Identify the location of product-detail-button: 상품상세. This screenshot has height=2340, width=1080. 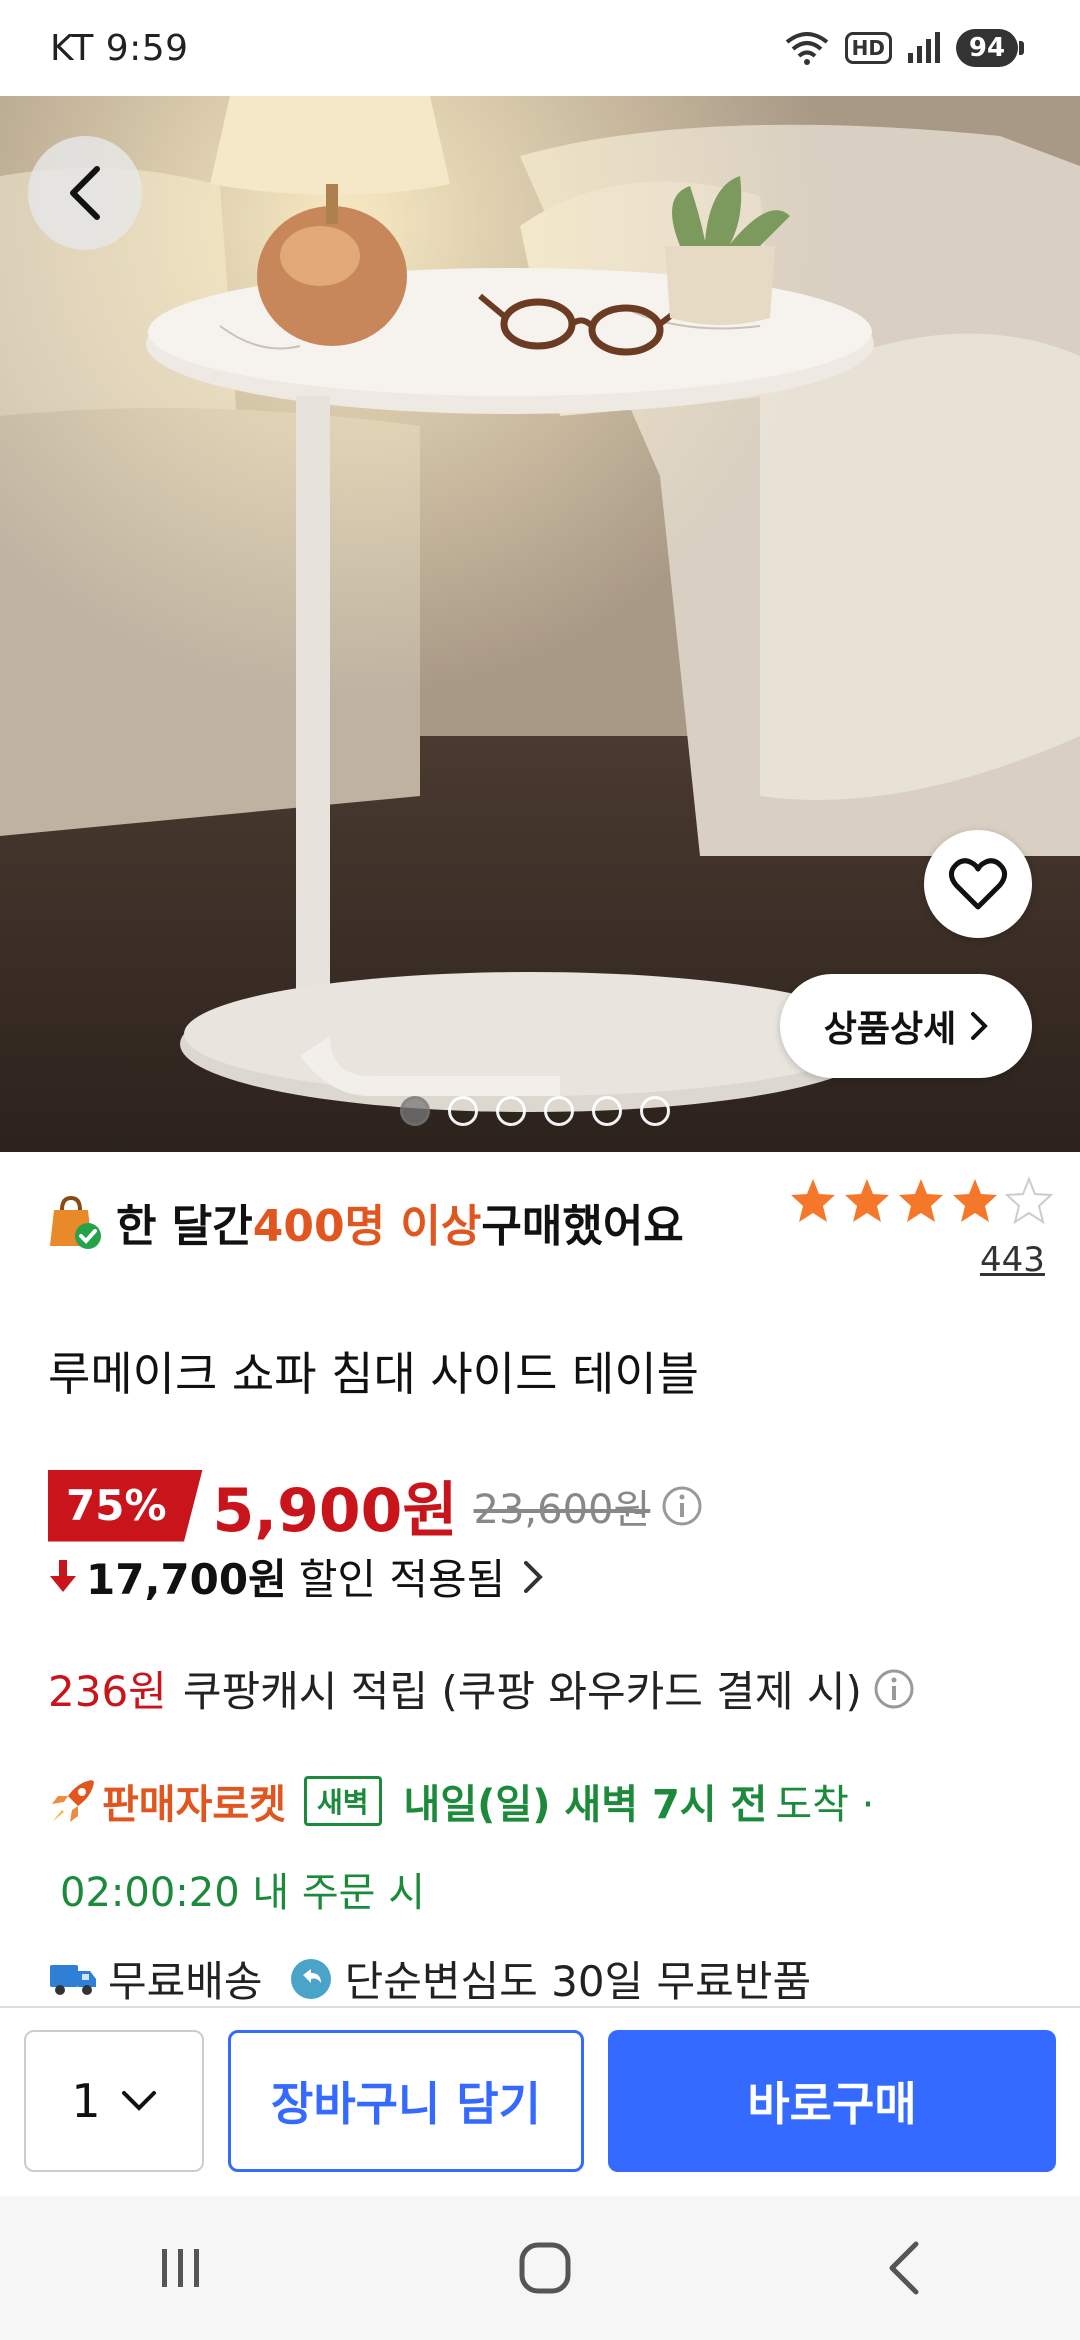
(906, 1026).